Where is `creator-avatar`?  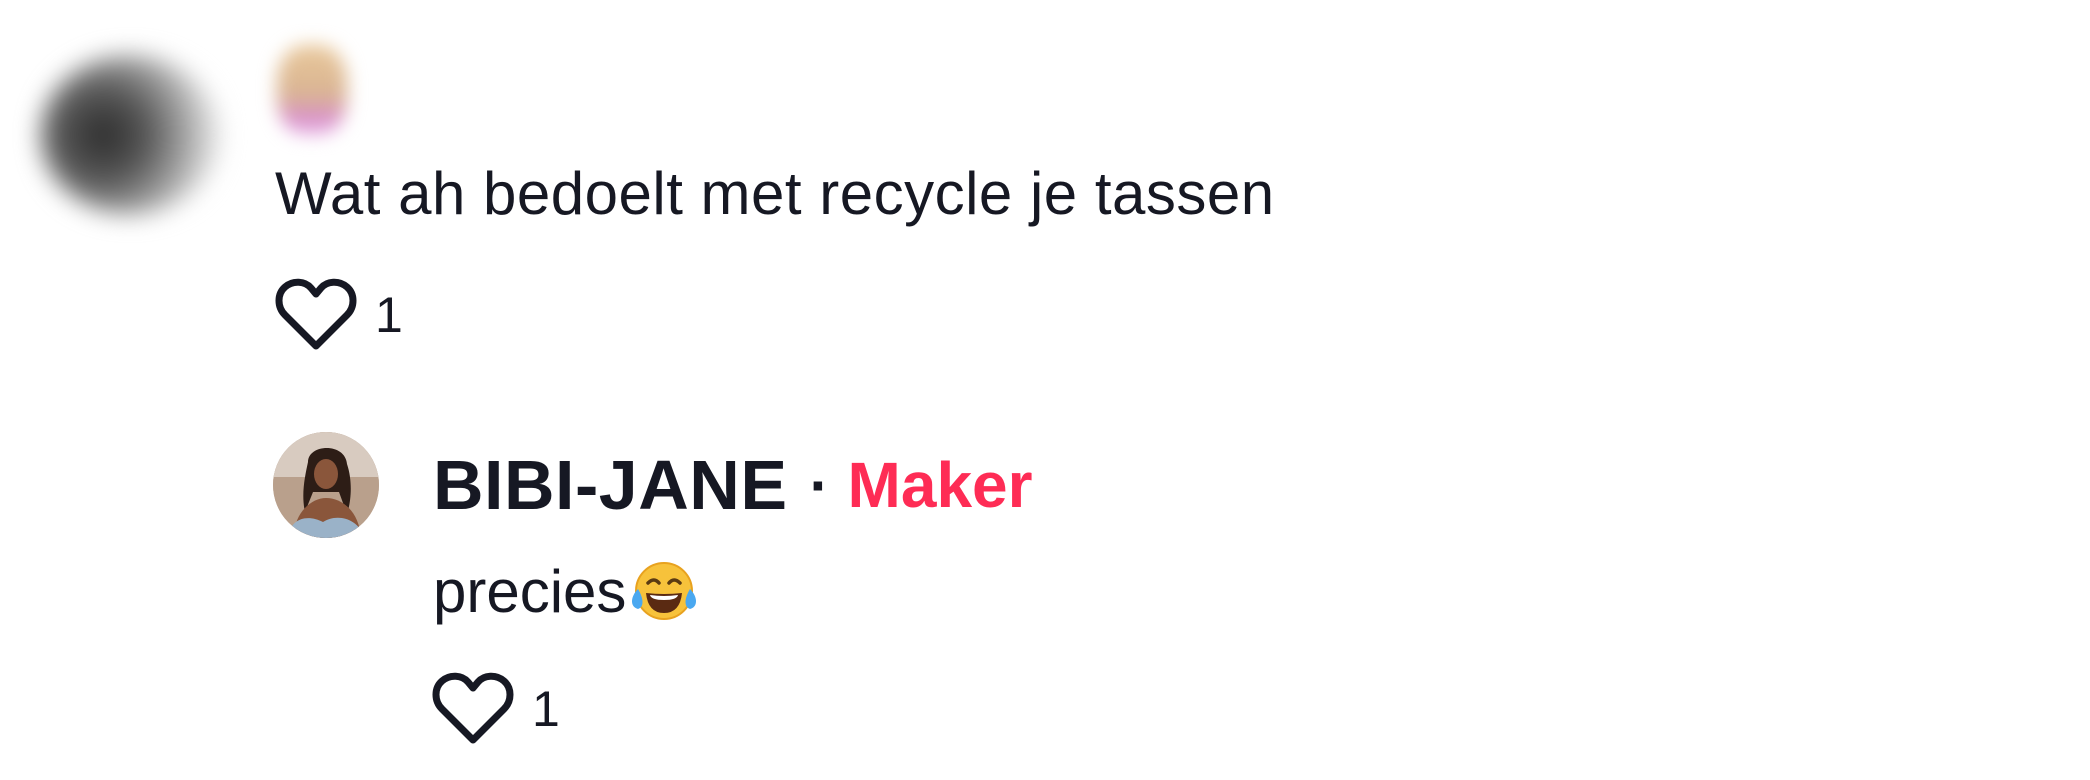 creator-avatar is located at coordinates (326, 485).